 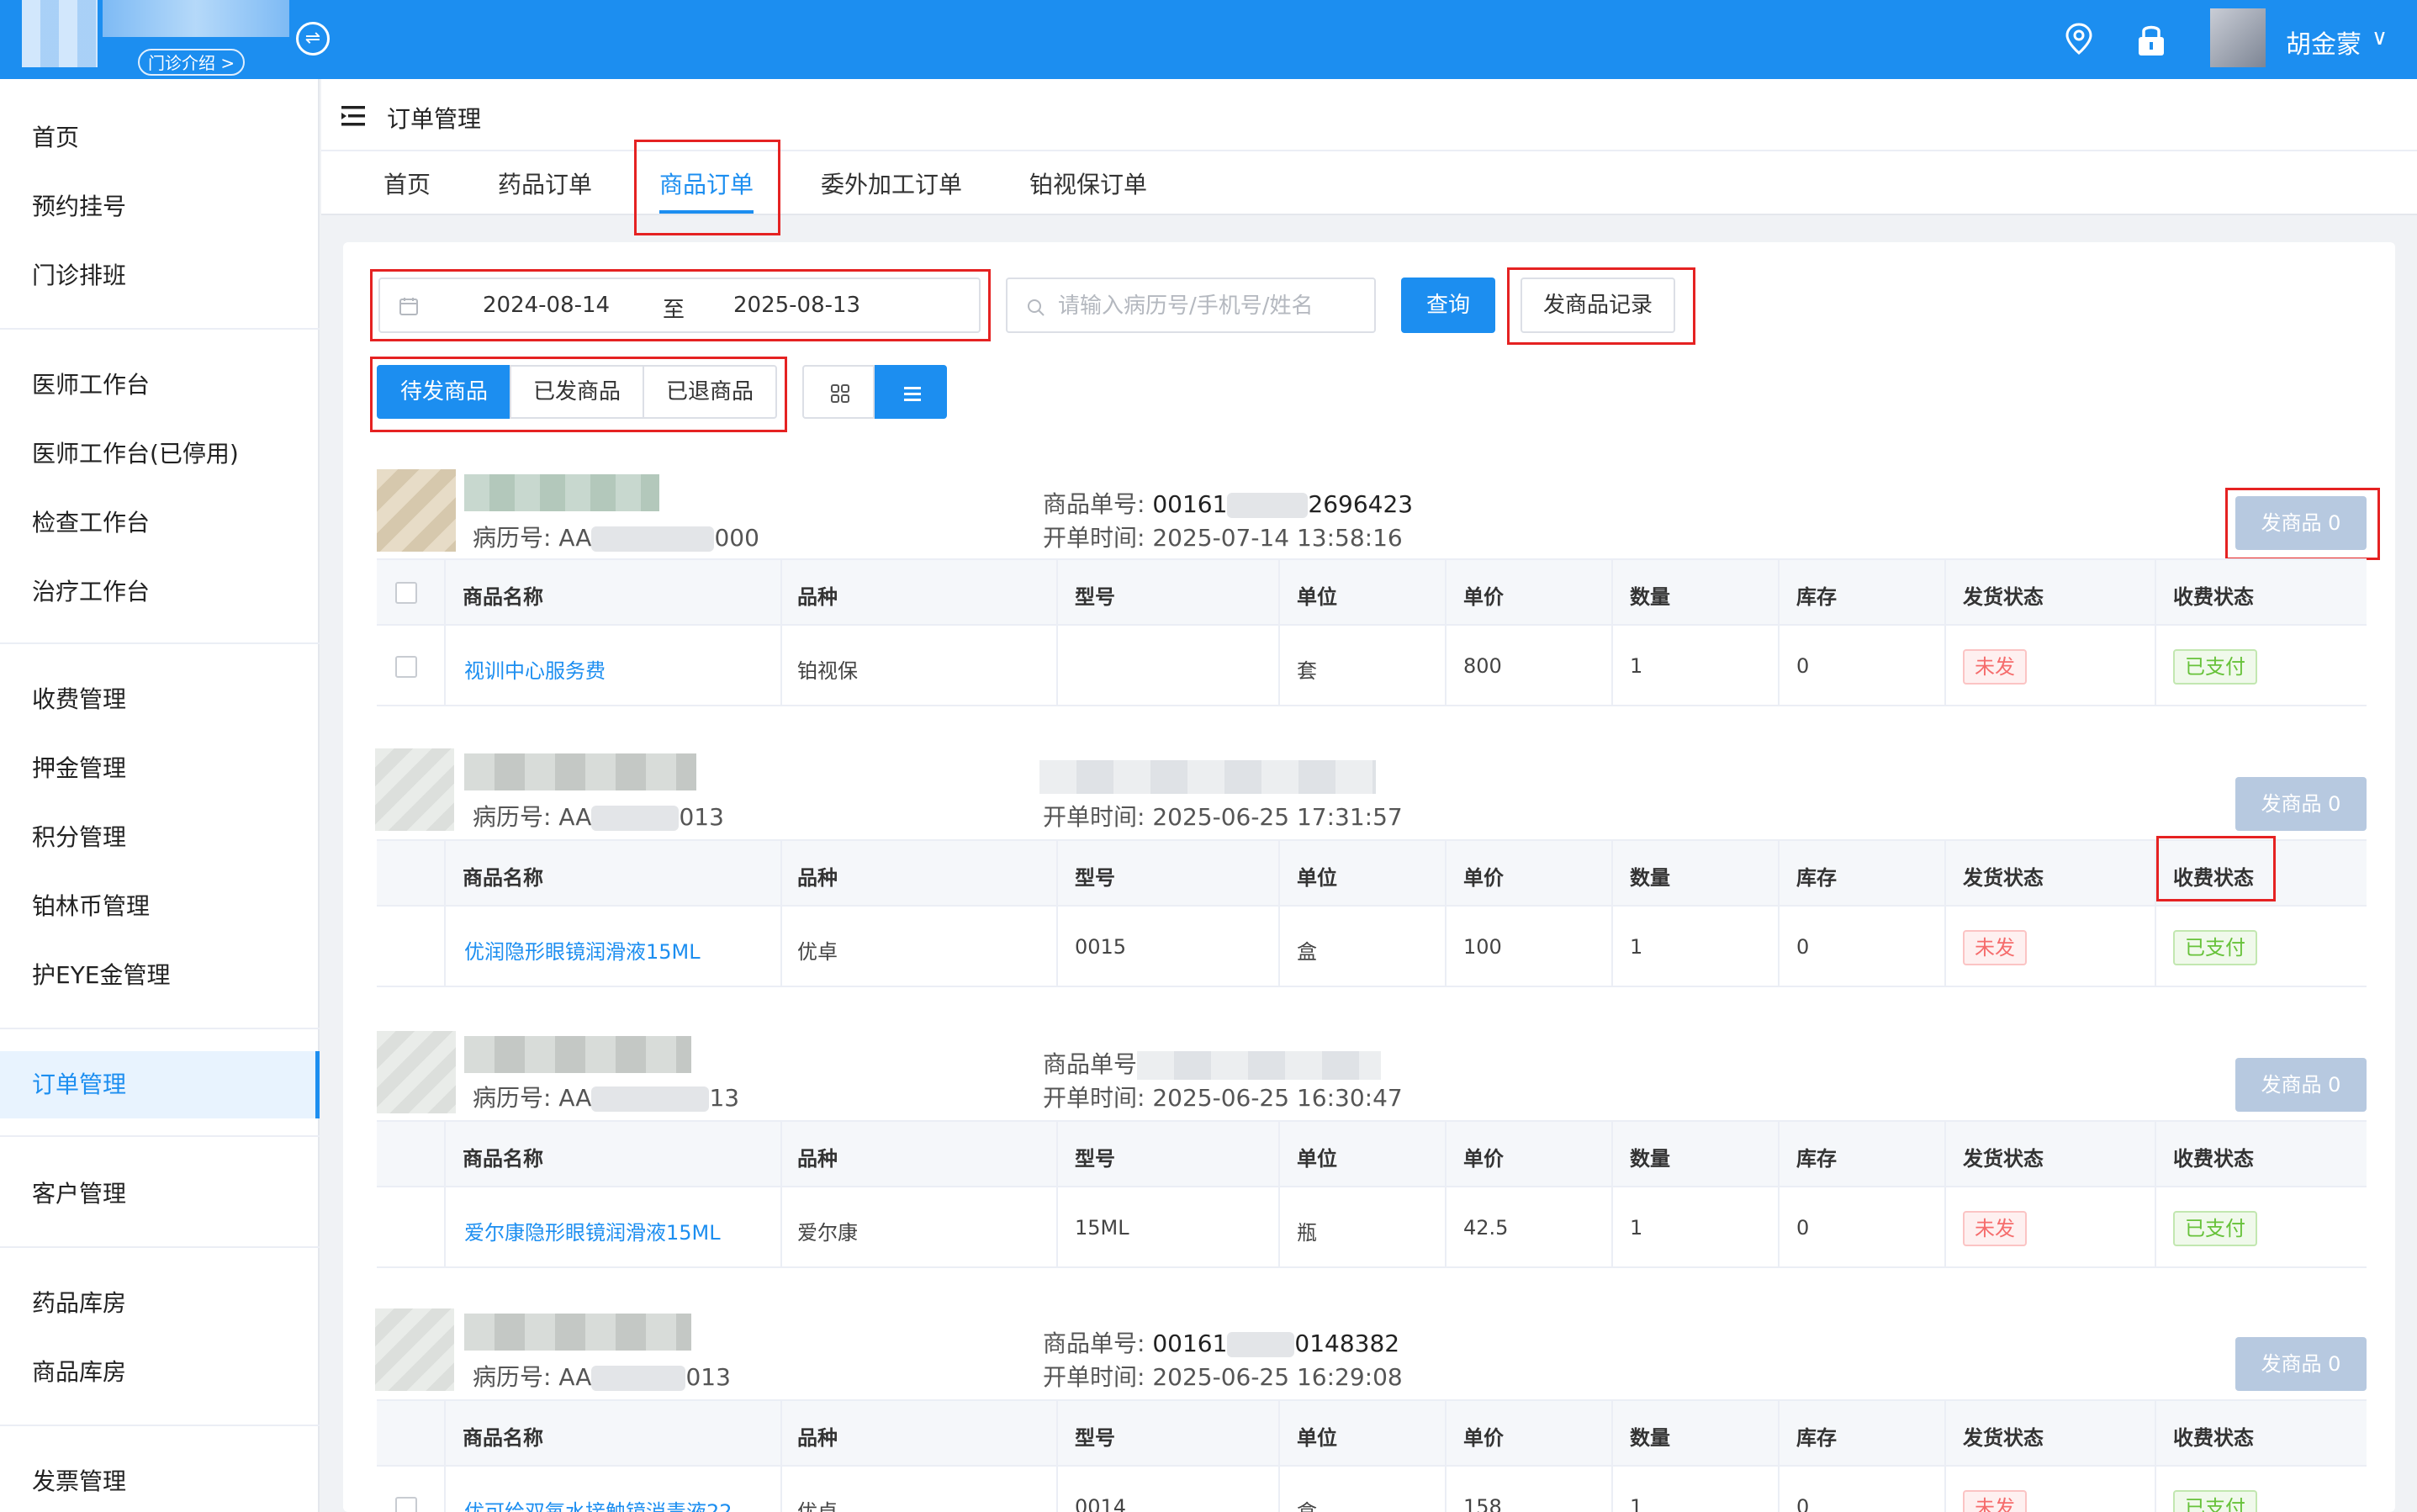 What do you see at coordinates (79, 274) in the screenshot?
I see `sidebar-item-schedule: 门诊排班` at bounding box center [79, 274].